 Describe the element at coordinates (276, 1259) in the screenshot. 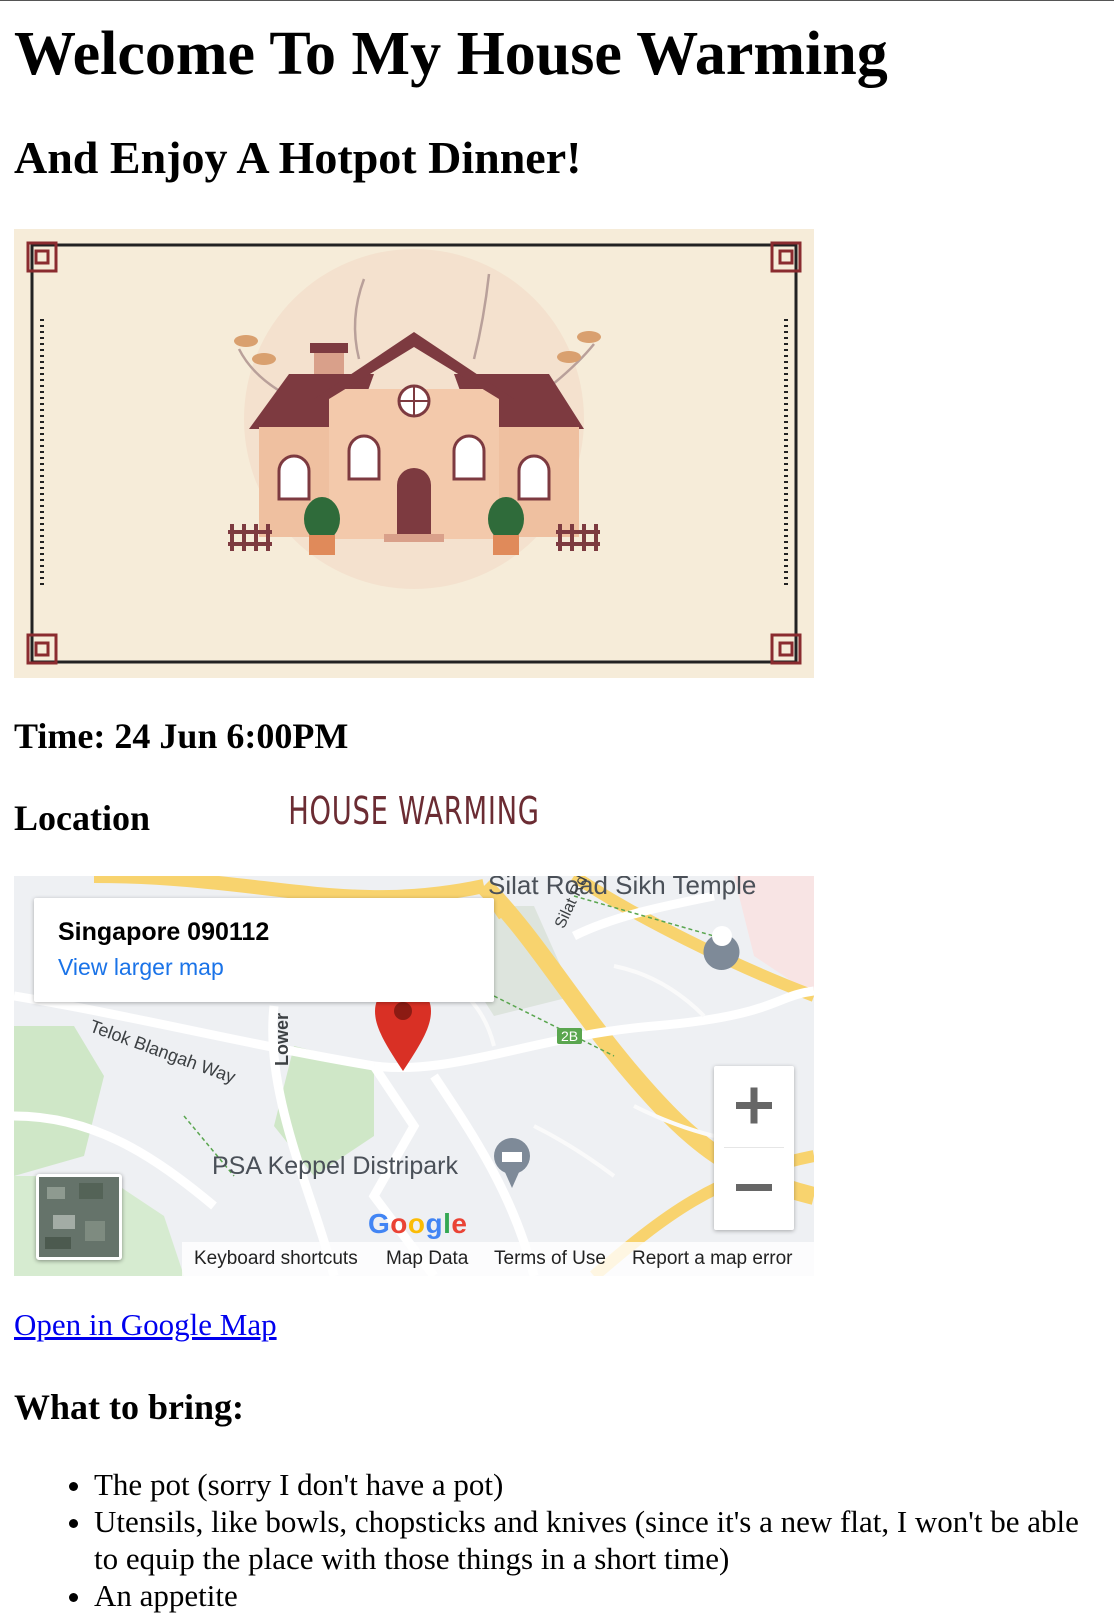

I see `keyboard-shortcuts-link: Keyboard shortcuts` at that location.